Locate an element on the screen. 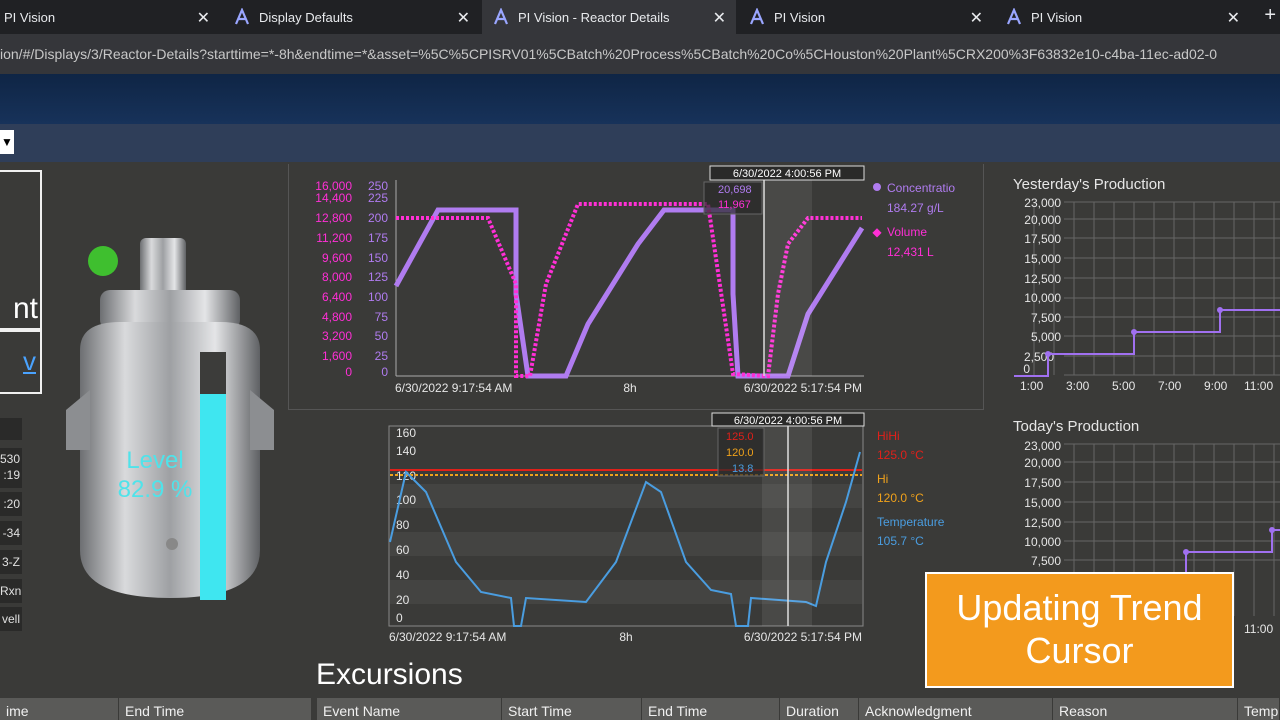 This screenshot has height=720, width=1280. svg-text: 7,500 is located at coordinates (1046, 318).